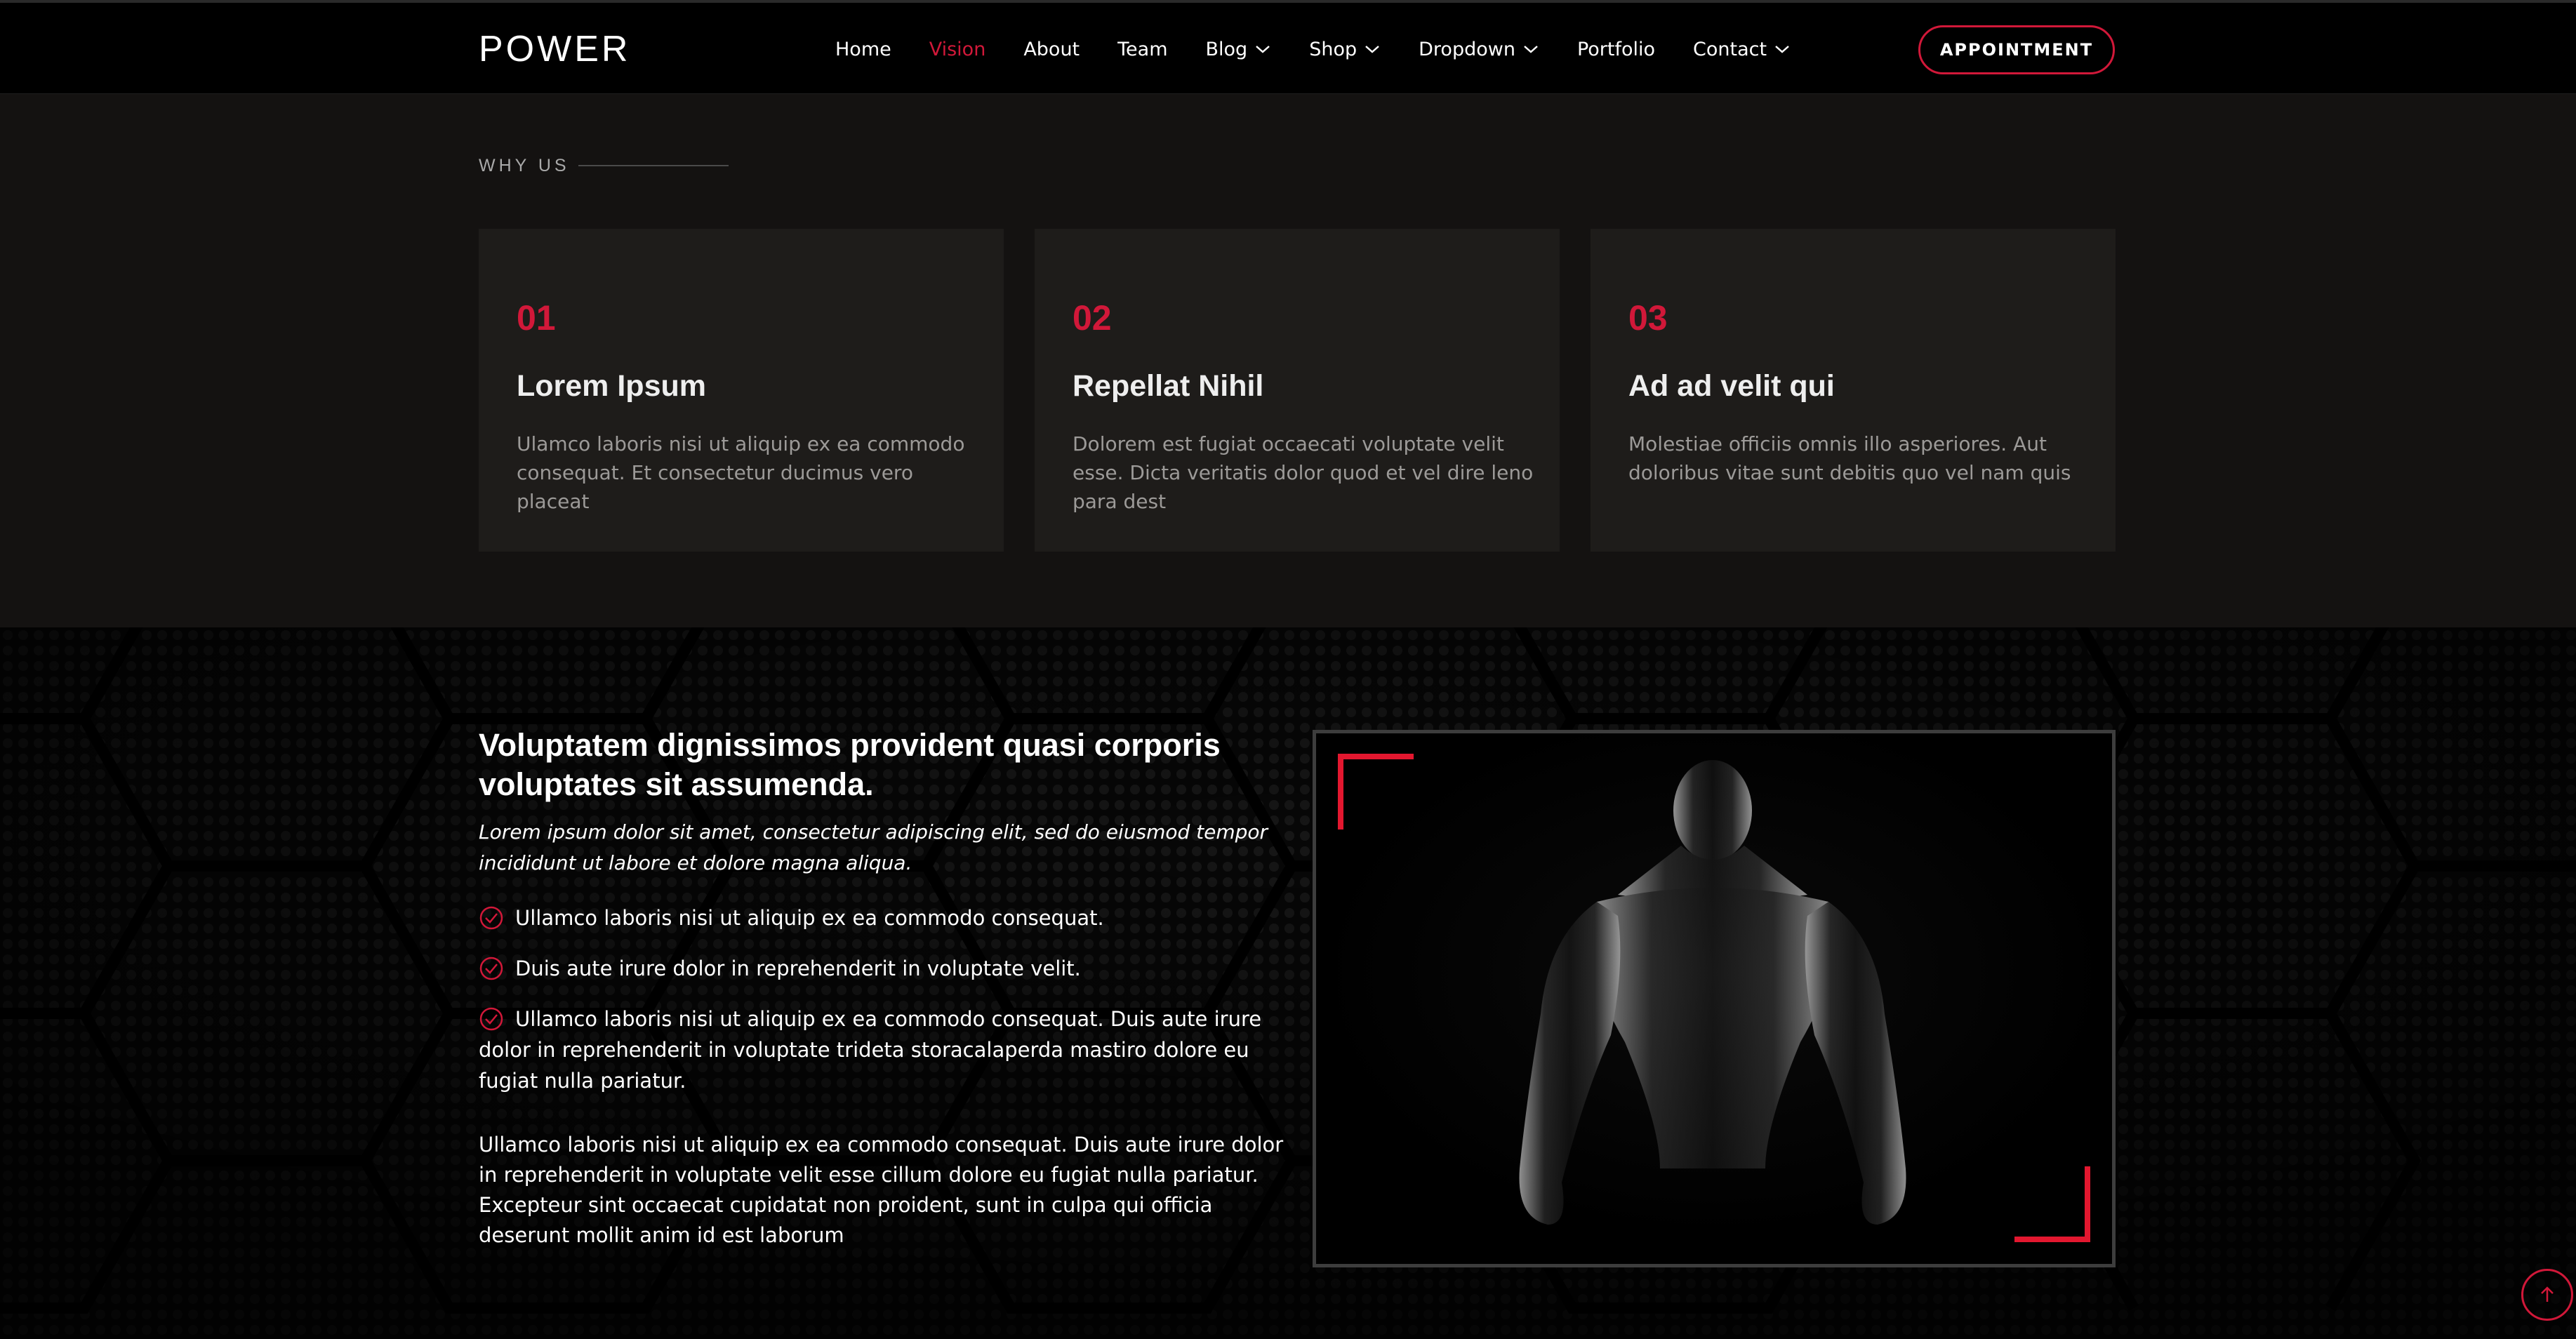 Image resolution: width=2576 pixels, height=1339 pixels. I want to click on nav-team: Team, so click(1142, 50).